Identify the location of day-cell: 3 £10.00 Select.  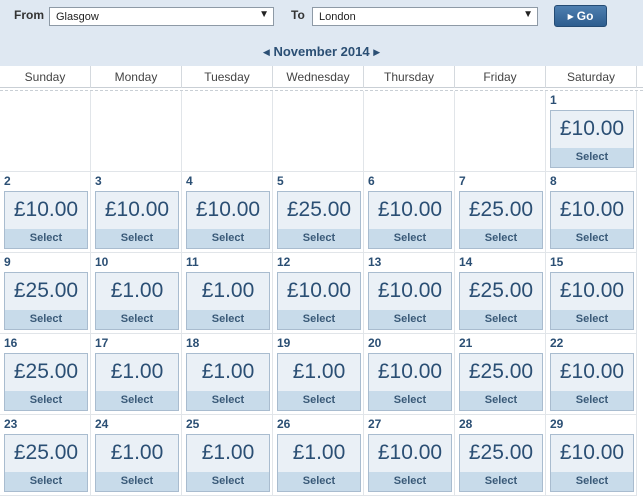
(136, 212).